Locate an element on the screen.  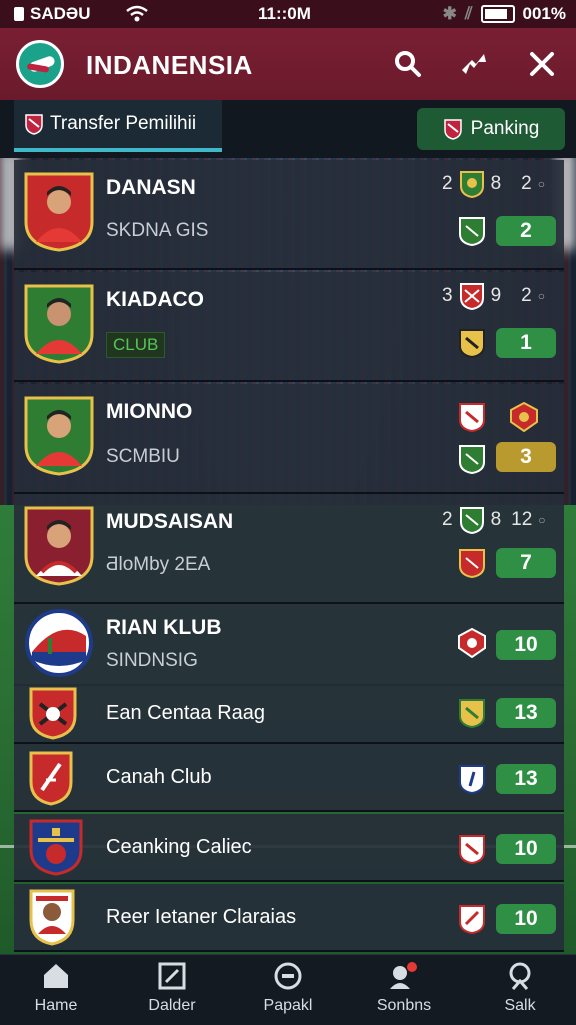
rank-badge: 1 is located at coordinates (526, 343).